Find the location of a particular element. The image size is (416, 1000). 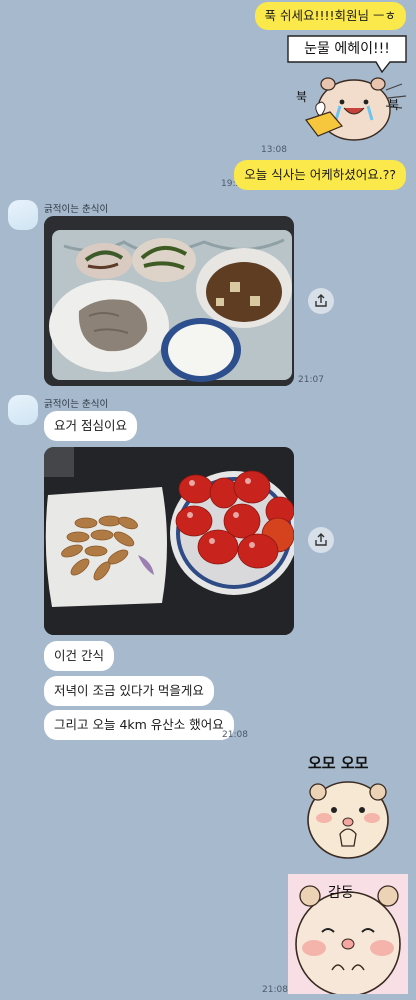

my-message-bubble: 푹 쉬세요!!!!회원님 ㅡㅎ is located at coordinates (330, 16).